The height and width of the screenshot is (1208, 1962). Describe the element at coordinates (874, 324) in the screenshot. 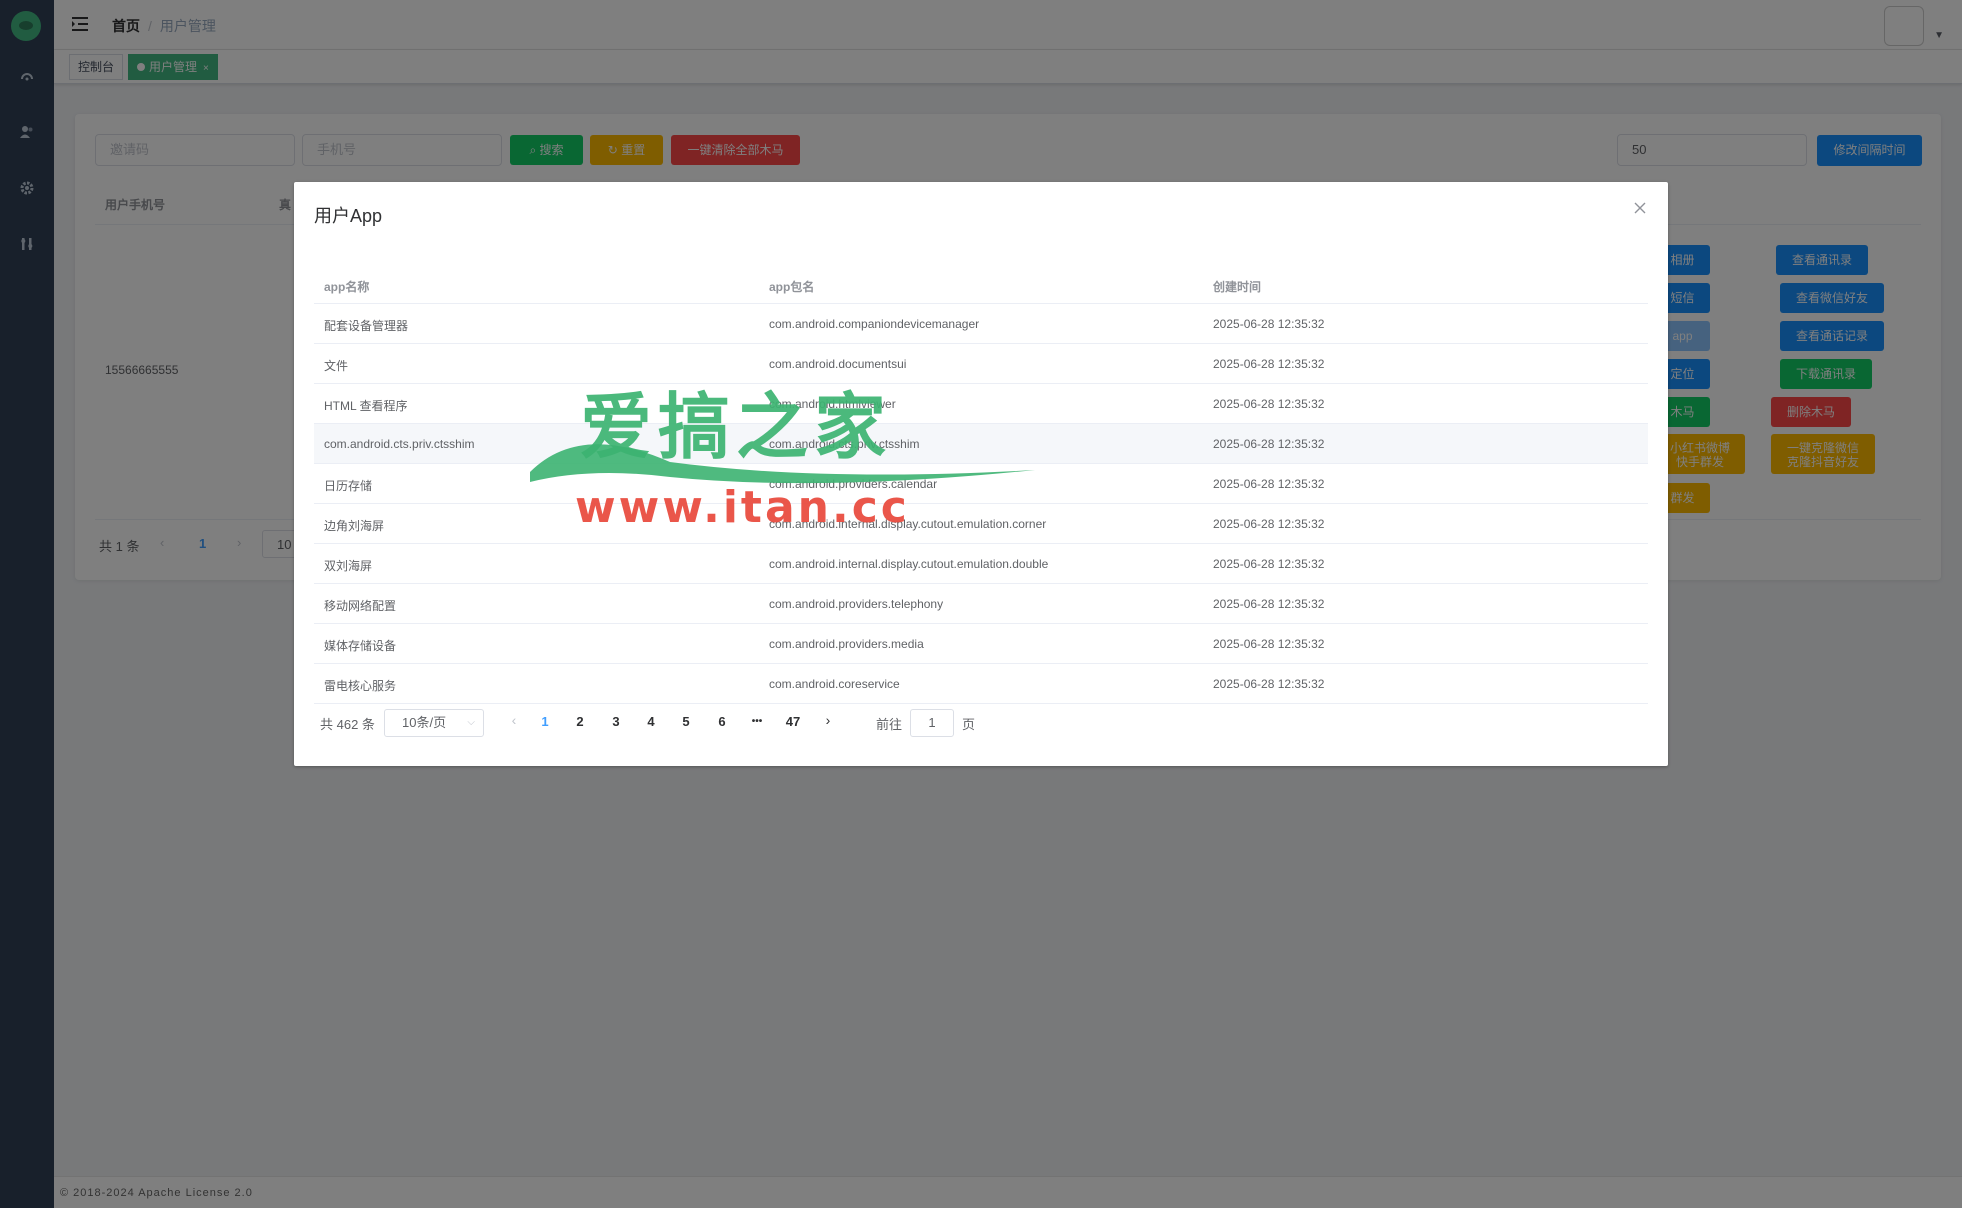

I see `package-cell: com.android.companiondevicemanager` at that location.